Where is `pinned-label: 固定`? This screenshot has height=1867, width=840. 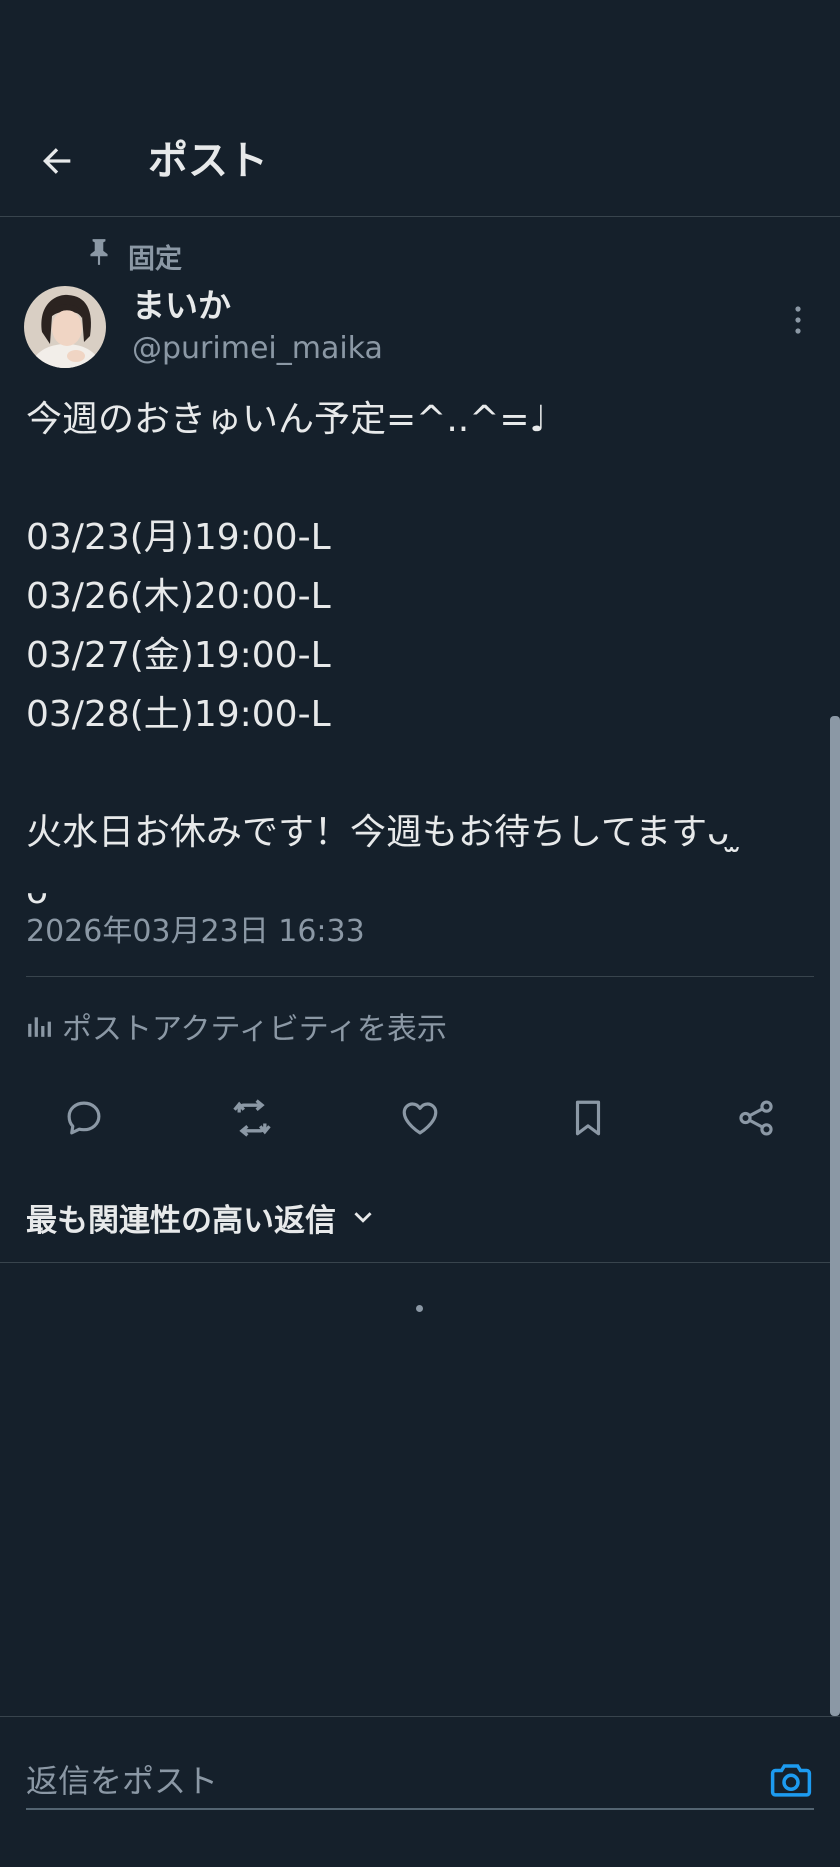
pinned-label: 固定 is located at coordinates (155, 259).